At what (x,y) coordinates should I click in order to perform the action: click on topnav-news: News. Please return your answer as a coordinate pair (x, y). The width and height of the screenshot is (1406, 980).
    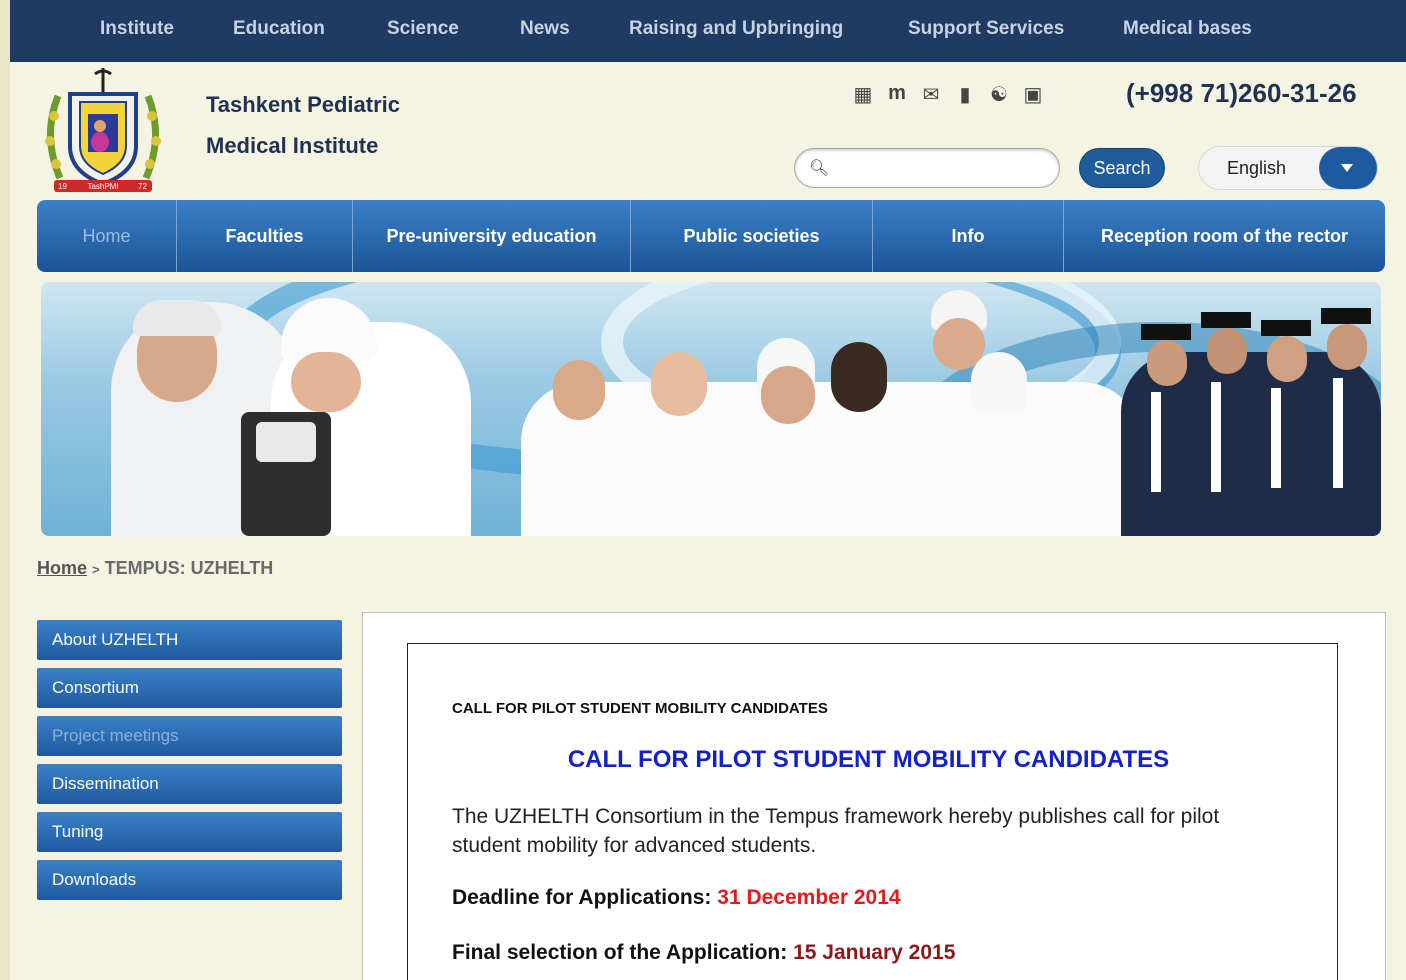
    Looking at the image, I should click on (545, 29).